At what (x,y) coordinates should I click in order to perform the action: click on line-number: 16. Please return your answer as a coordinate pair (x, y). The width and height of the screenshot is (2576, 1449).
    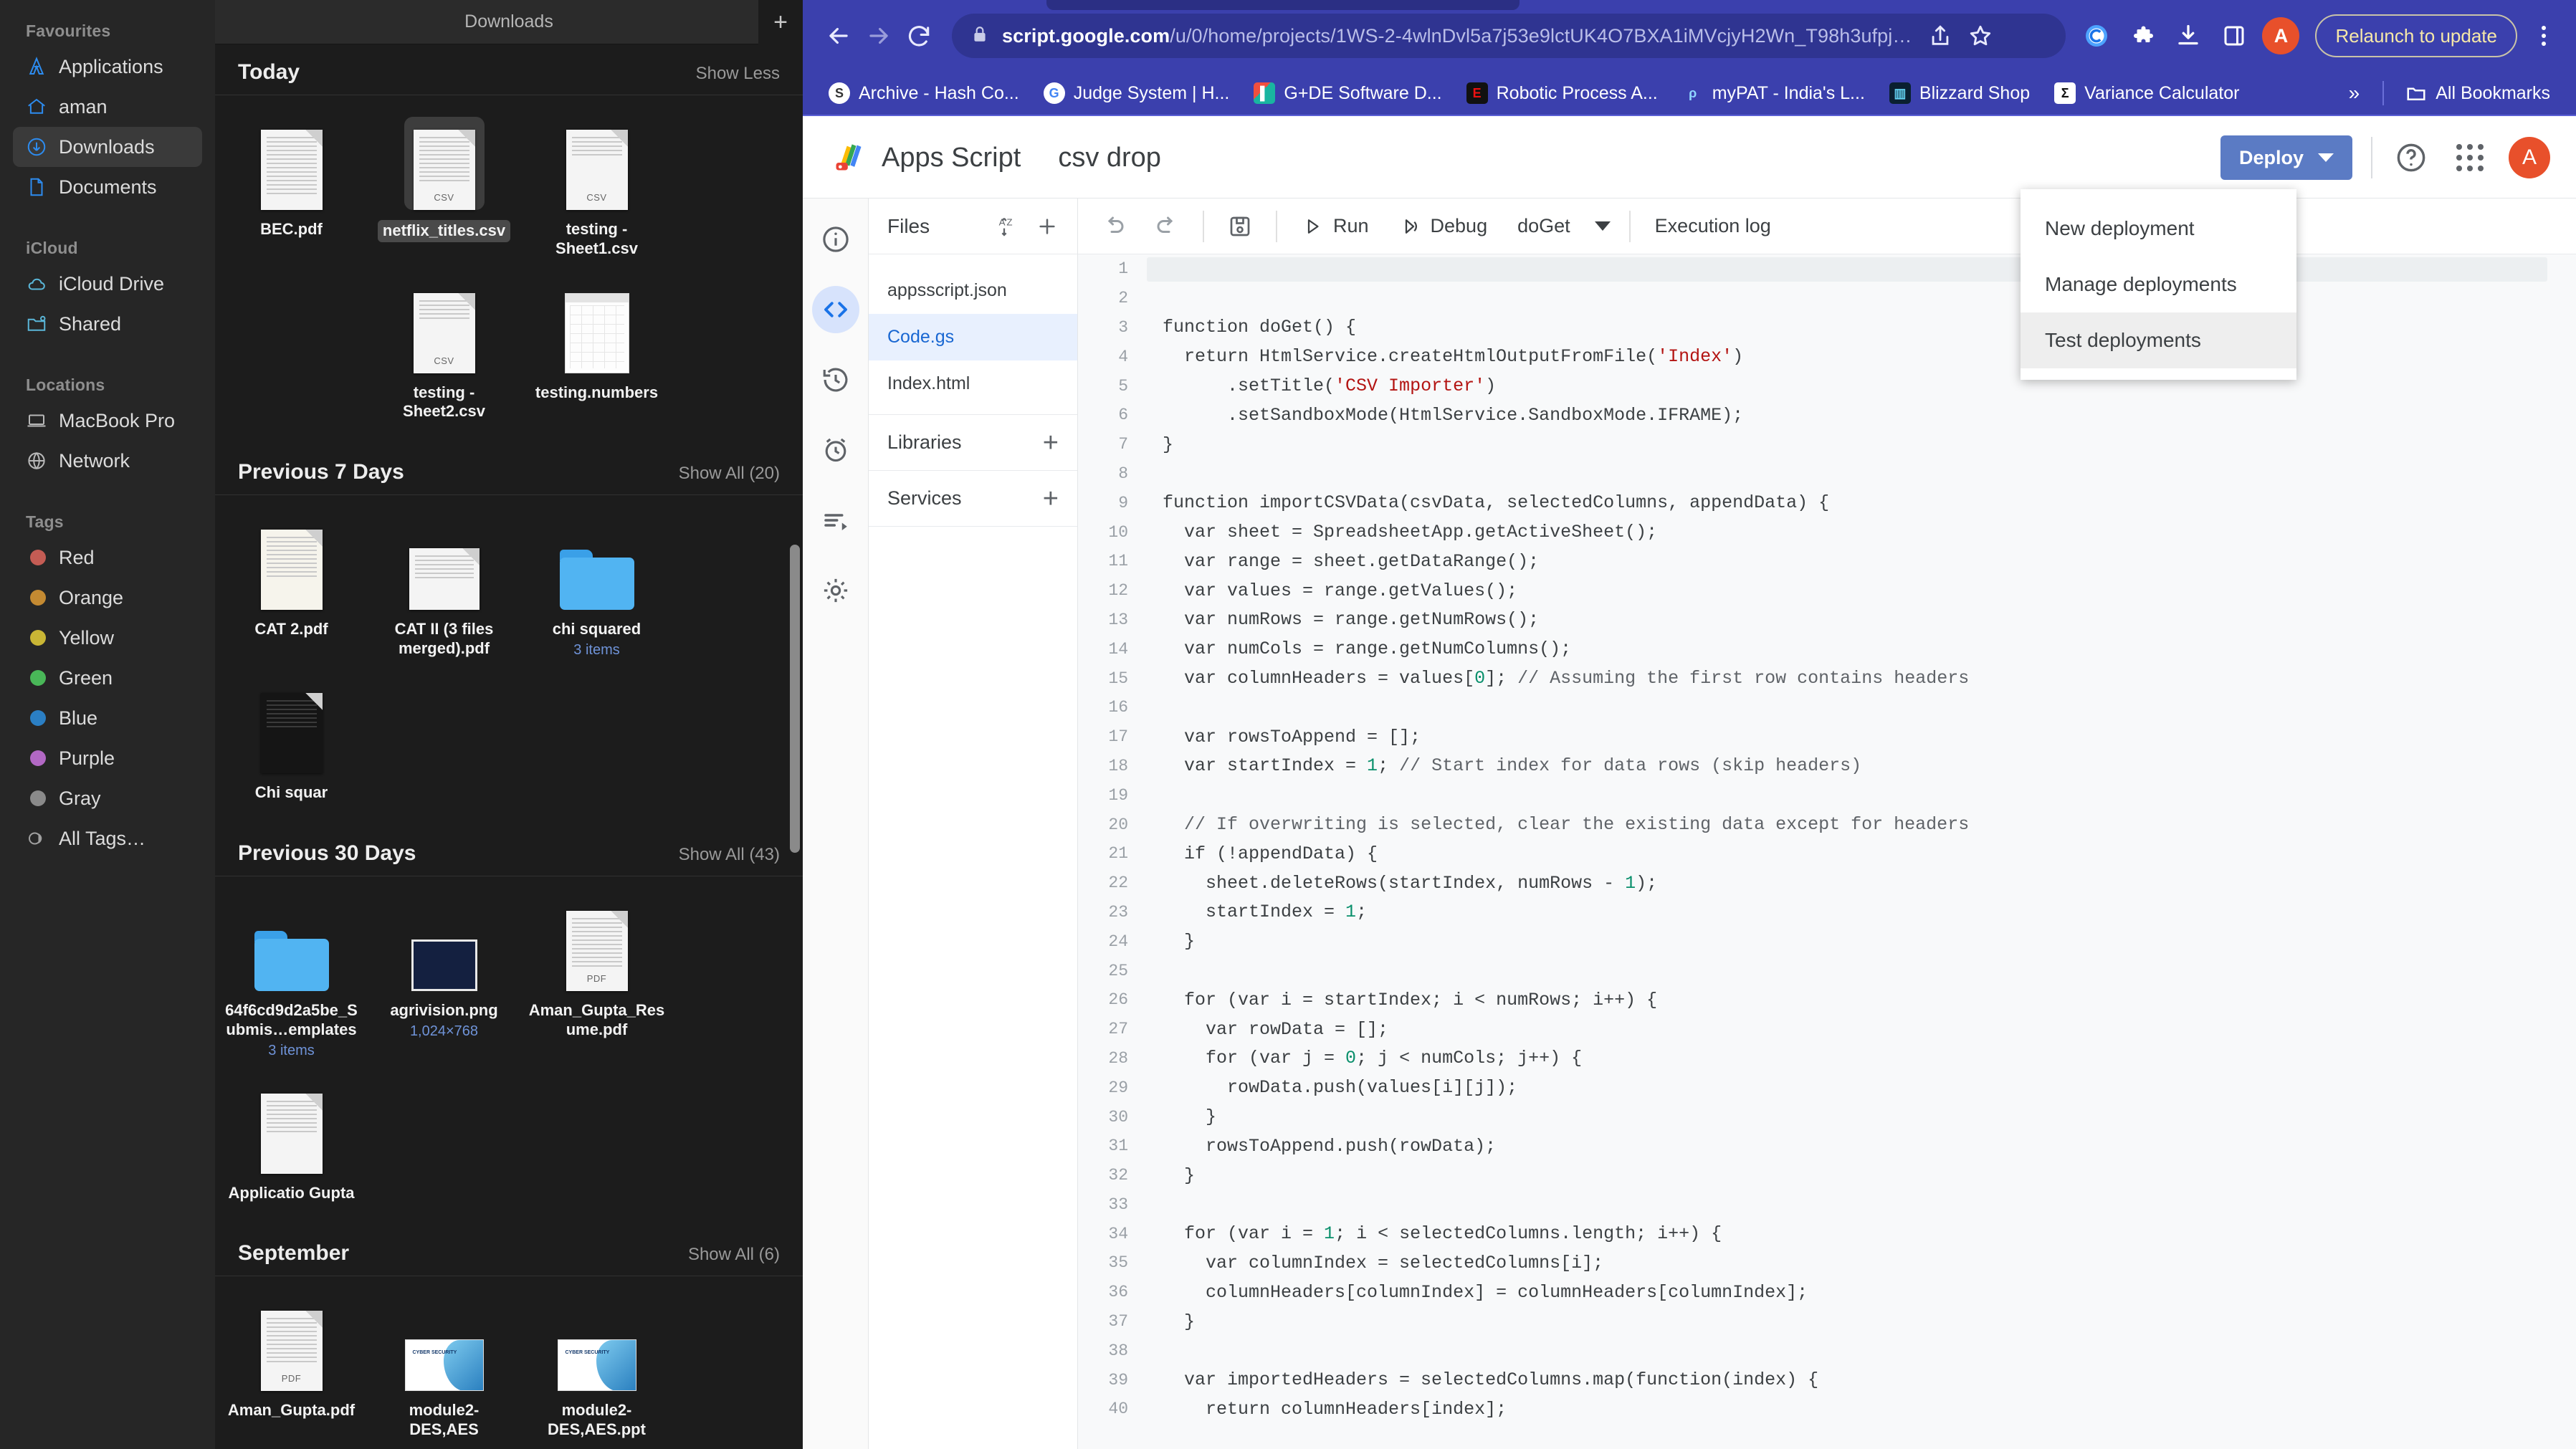
    Looking at the image, I should click on (1118, 708).